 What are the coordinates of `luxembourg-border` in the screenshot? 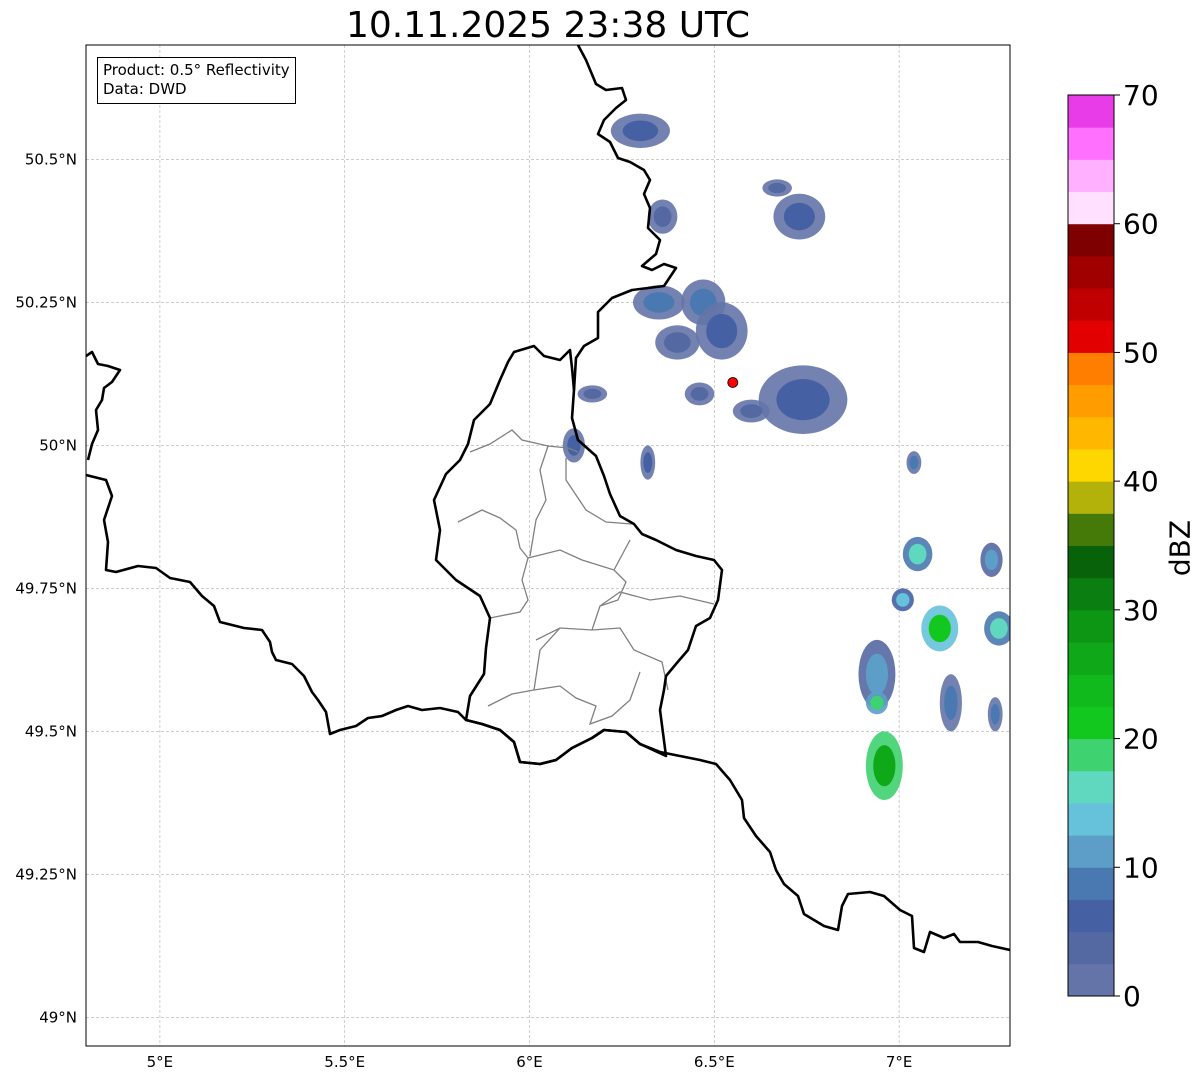 It's located at (578, 555).